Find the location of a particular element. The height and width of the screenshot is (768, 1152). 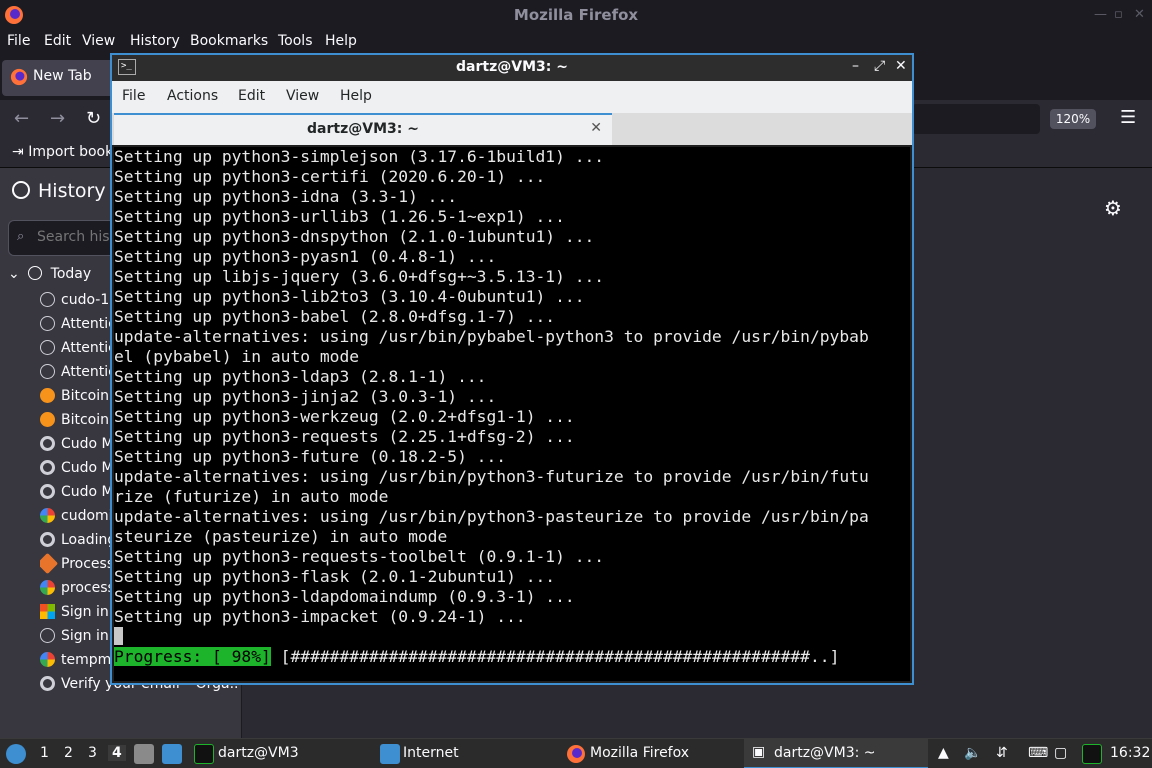

history-item-label: cudomi is located at coordinates (87, 516).